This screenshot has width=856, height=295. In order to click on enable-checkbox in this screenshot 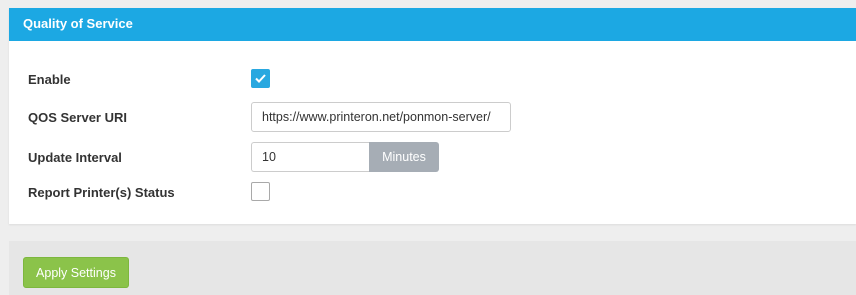, I will do `click(260, 78)`.